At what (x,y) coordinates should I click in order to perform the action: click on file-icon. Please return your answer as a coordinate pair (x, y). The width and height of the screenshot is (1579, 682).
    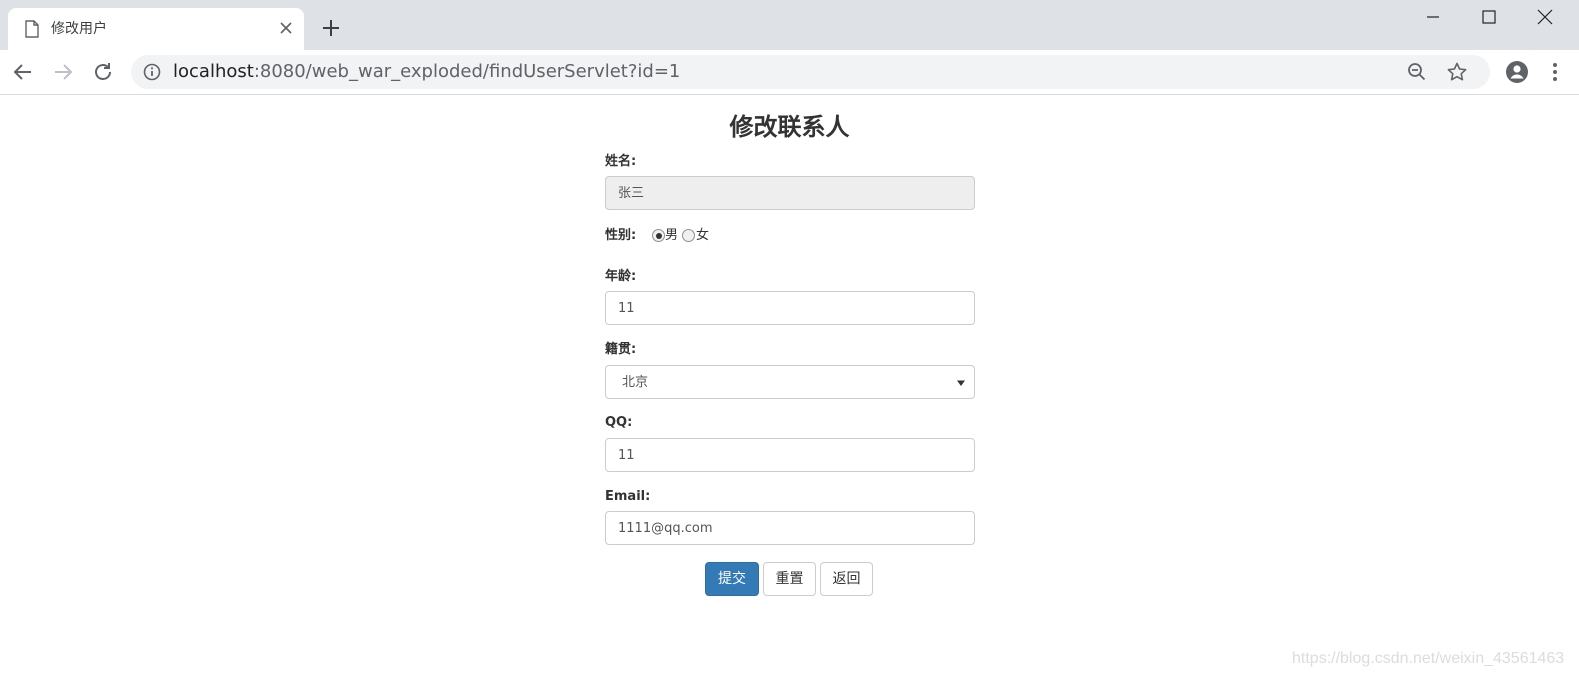
    Looking at the image, I should click on (32, 29).